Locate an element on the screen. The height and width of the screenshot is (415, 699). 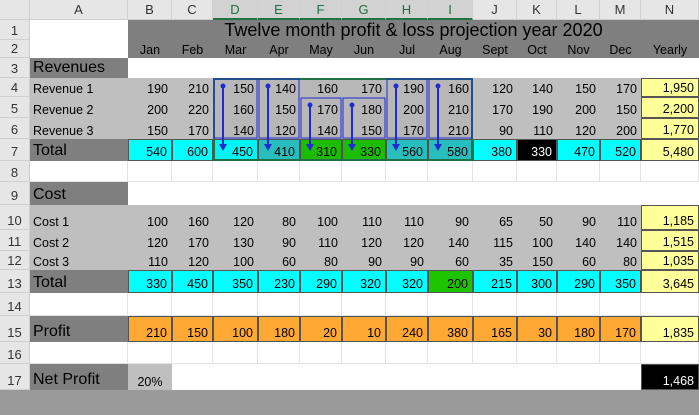
row-header-8: 8 is located at coordinates (15, 171).